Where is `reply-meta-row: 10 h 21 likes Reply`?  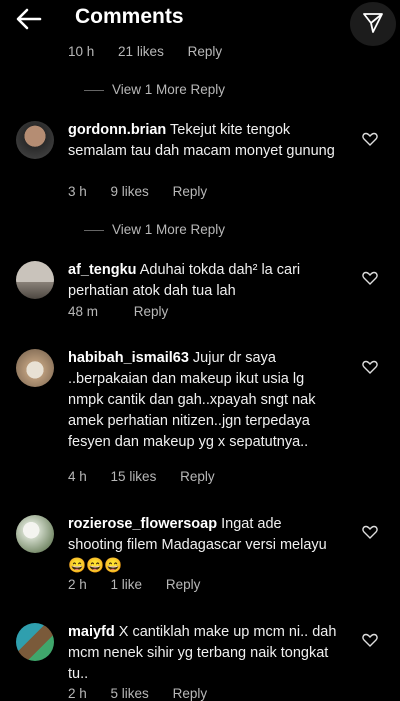 reply-meta-row: 10 h 21 likes Reply is located at coordinates (145, 51).